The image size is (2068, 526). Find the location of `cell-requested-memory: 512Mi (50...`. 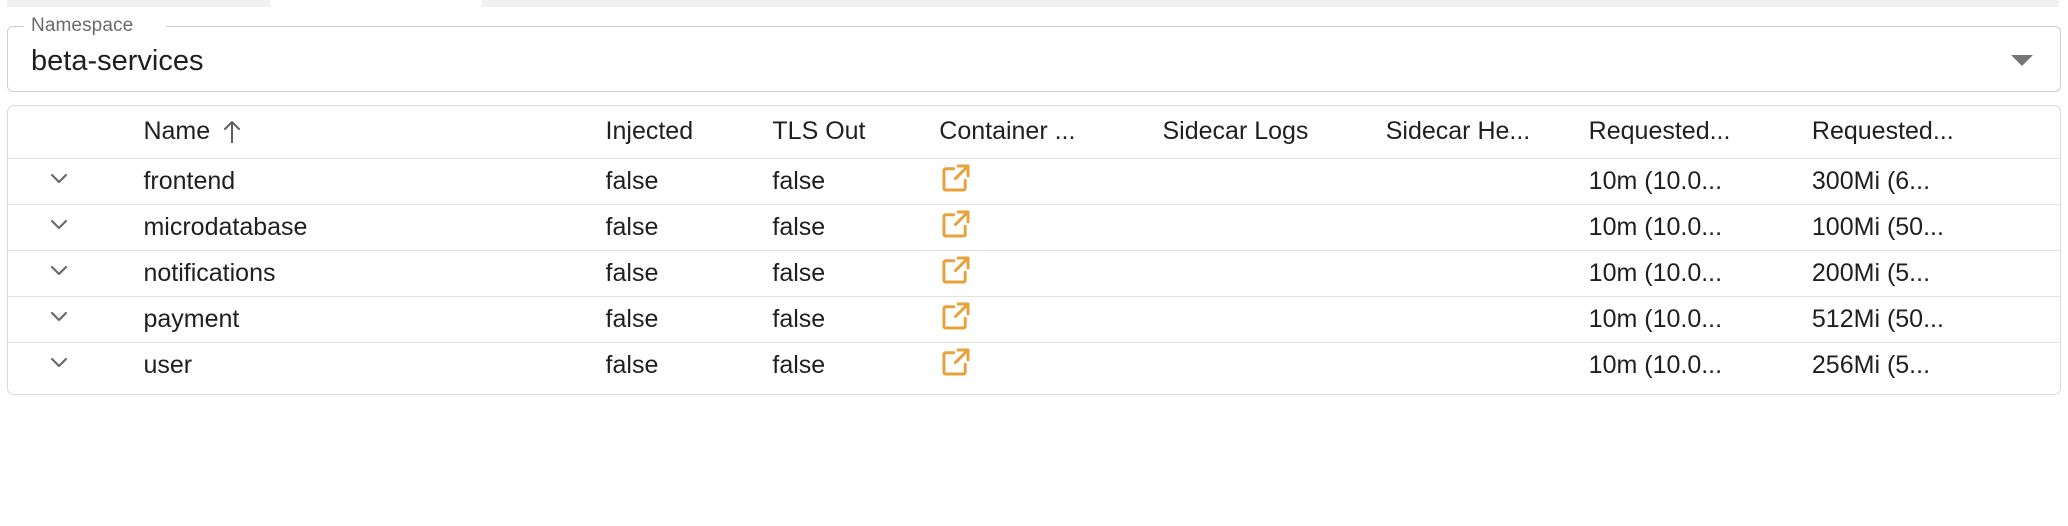

cell-requested-memory: 512Mi (50... is located at coordinates (1877, 318).